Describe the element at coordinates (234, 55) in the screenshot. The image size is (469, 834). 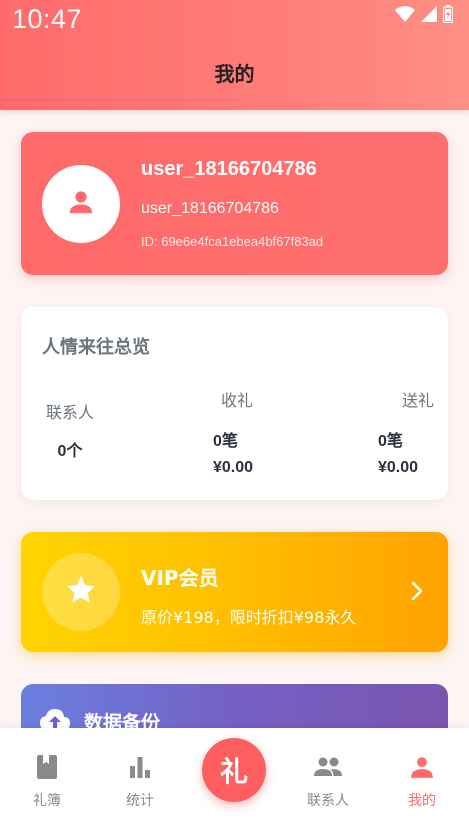
I see `app-header: 10:47 我的` at that location.